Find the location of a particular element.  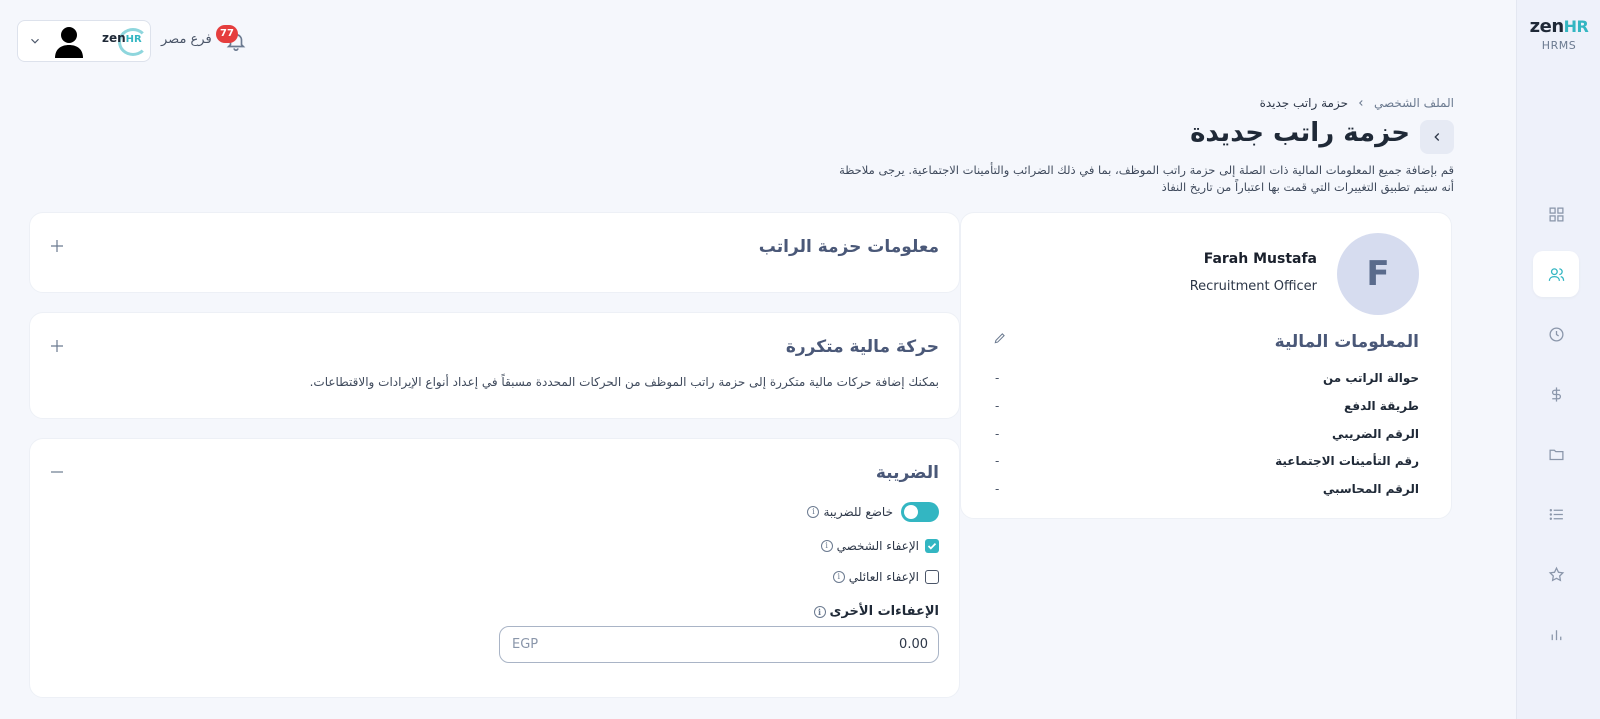

notification-badge: 77 is located at coordinates (227, 34).